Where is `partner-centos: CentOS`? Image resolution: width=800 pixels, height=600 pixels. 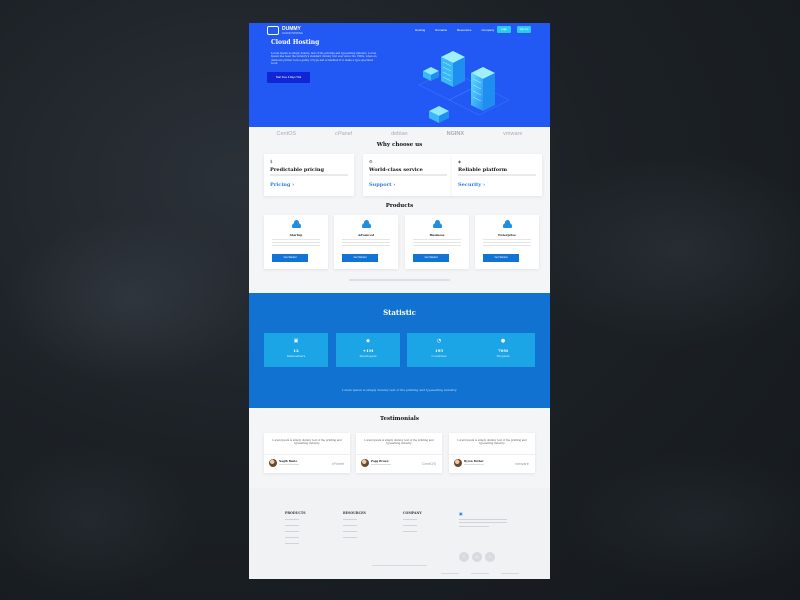
partner-centos: CentOS is located at coordinates (286, 134).